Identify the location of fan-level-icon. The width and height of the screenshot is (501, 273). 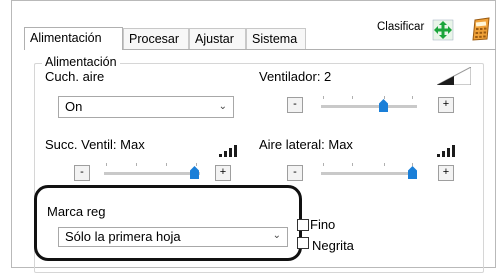
(454, 76).